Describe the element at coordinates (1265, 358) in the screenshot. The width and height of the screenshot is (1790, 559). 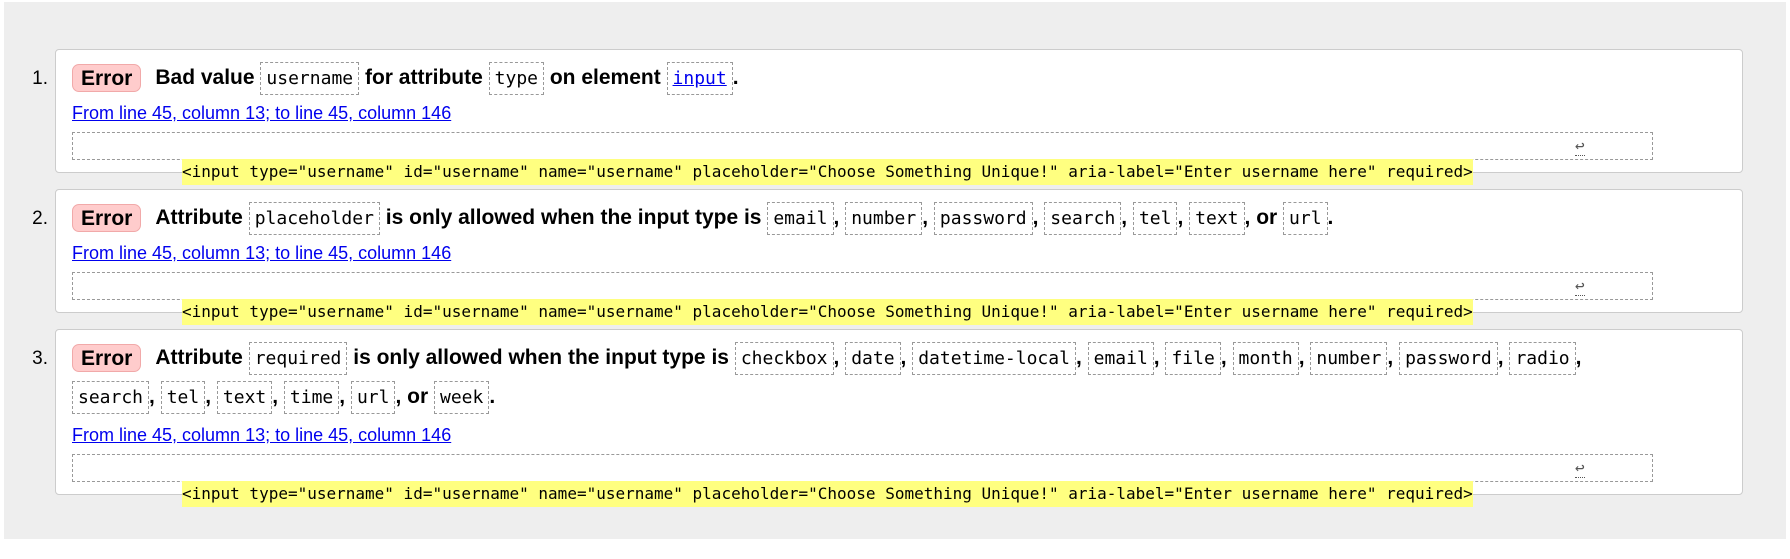
I see `code-type: month` at that location.